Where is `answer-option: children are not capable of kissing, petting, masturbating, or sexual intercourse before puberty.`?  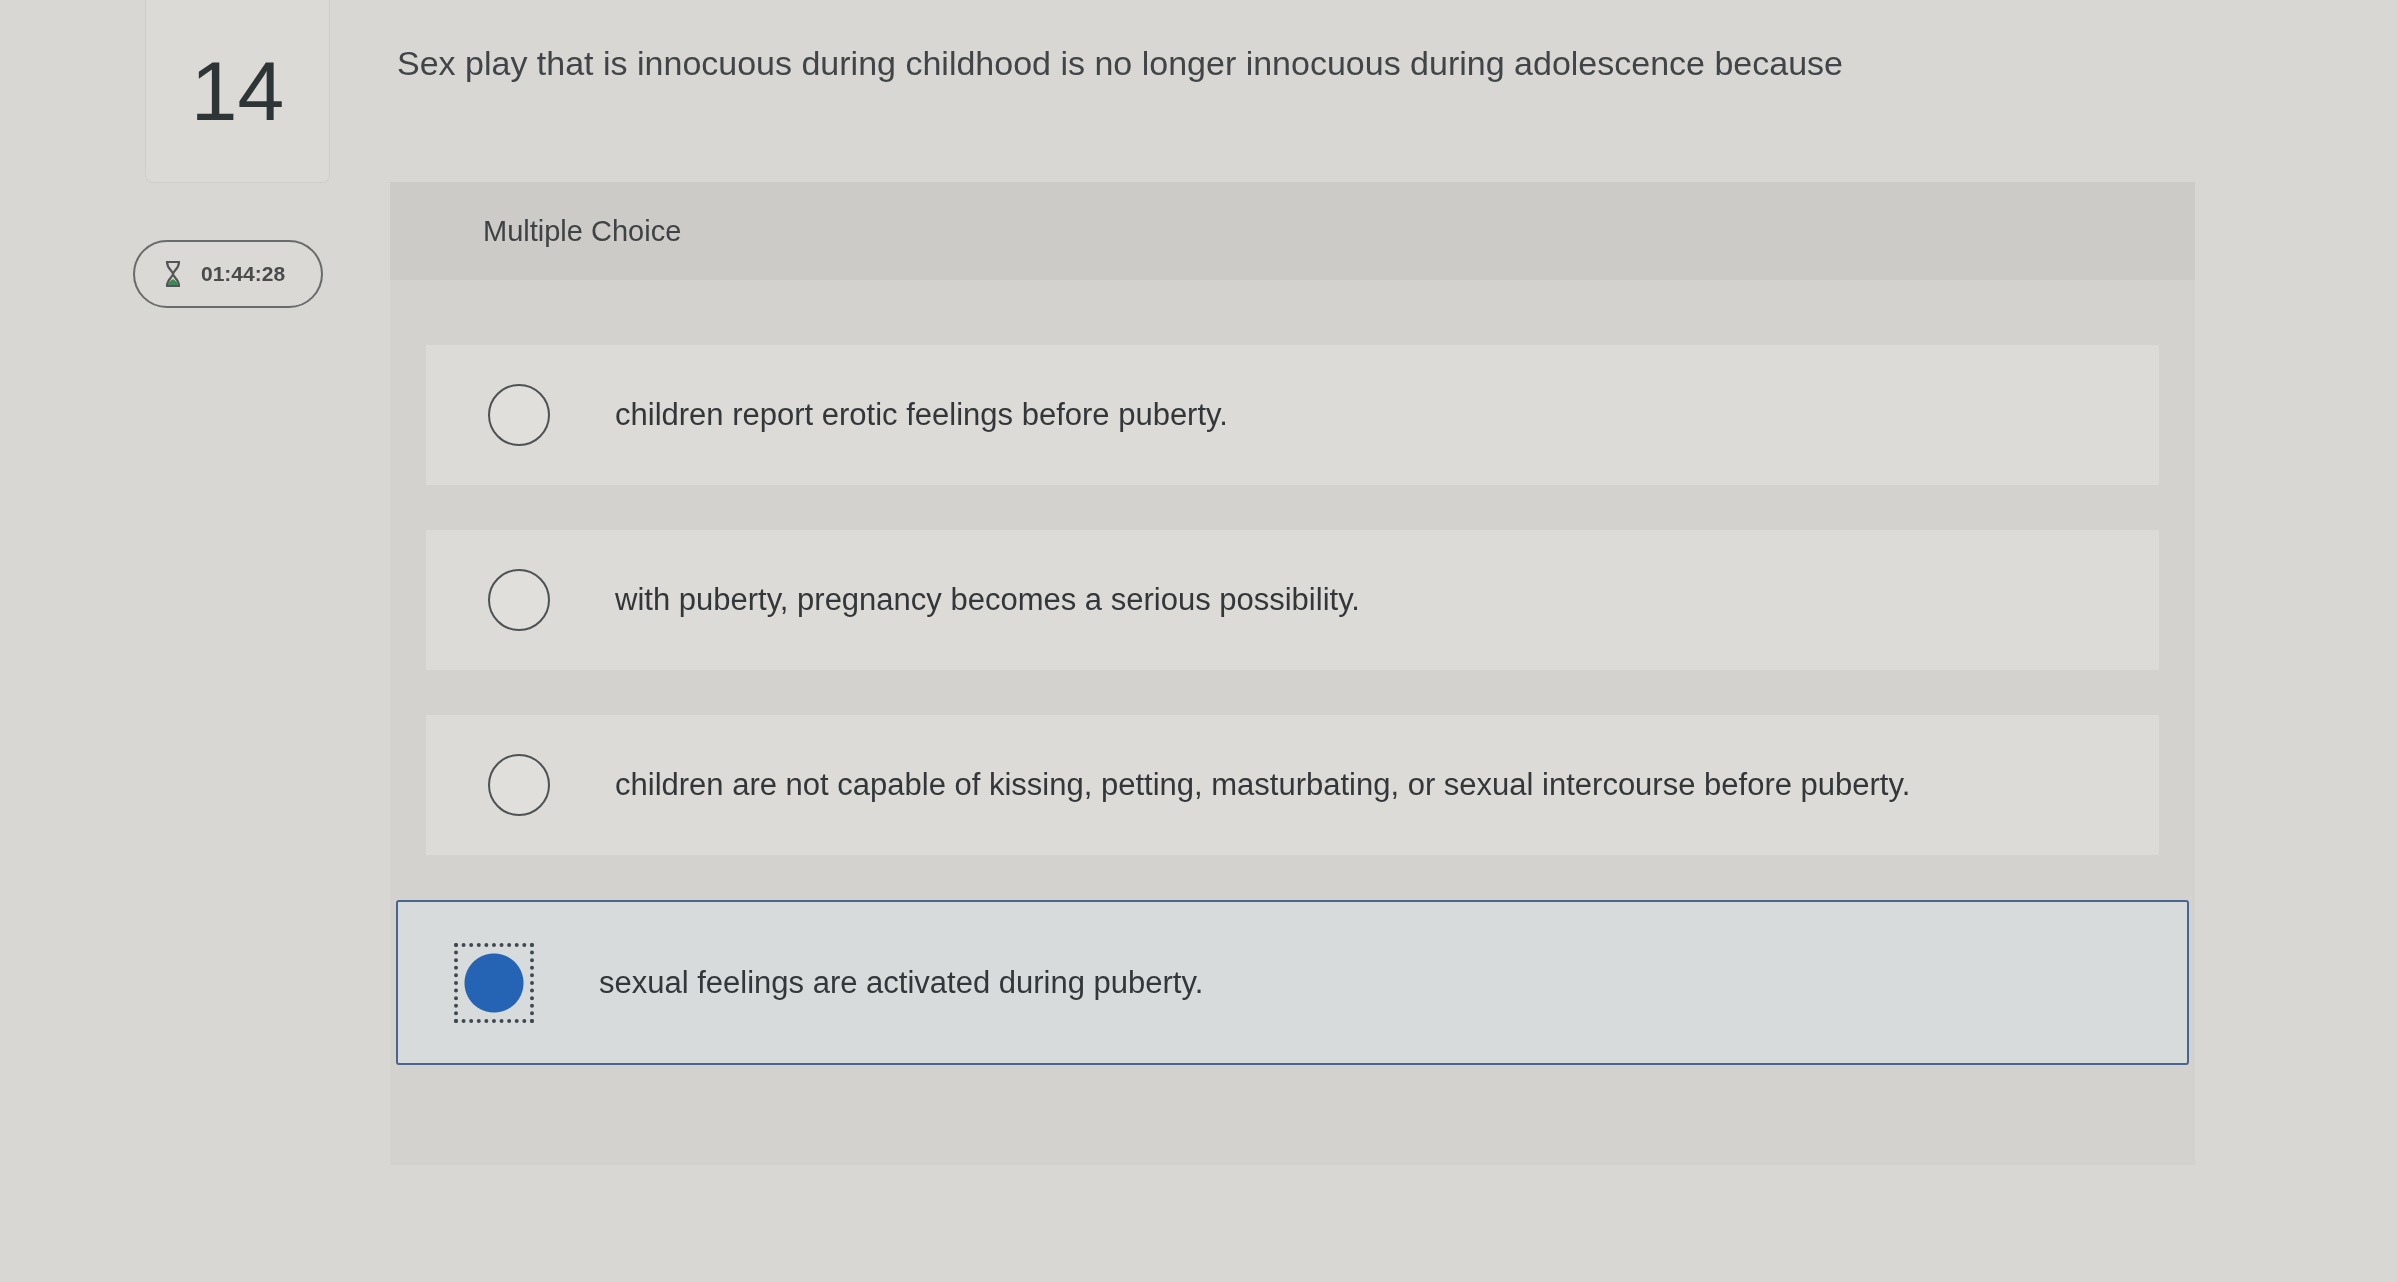
answer-option: children are not capable of kissing, petting, masturbating, or sexual intercourse before puberty. is located at coordinates (1292, 785).